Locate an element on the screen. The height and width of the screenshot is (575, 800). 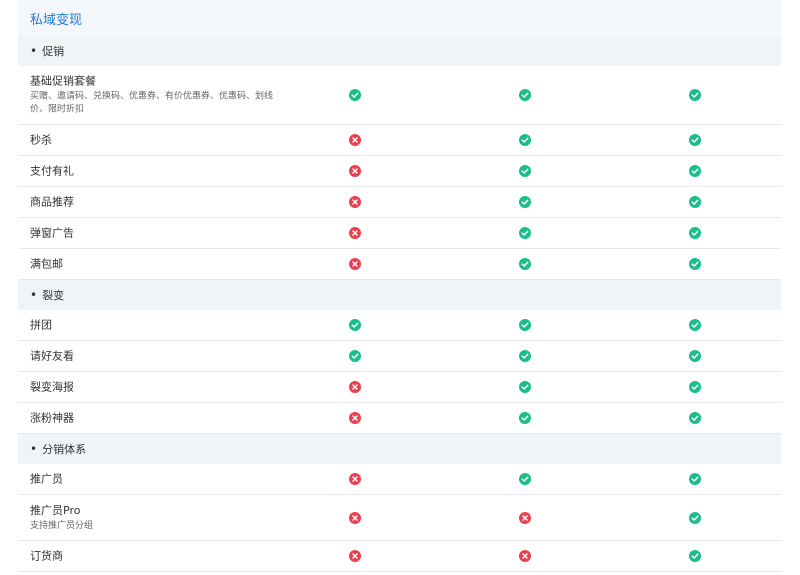
feature-label: 商品推荐 is located at coordinates (152, 202).